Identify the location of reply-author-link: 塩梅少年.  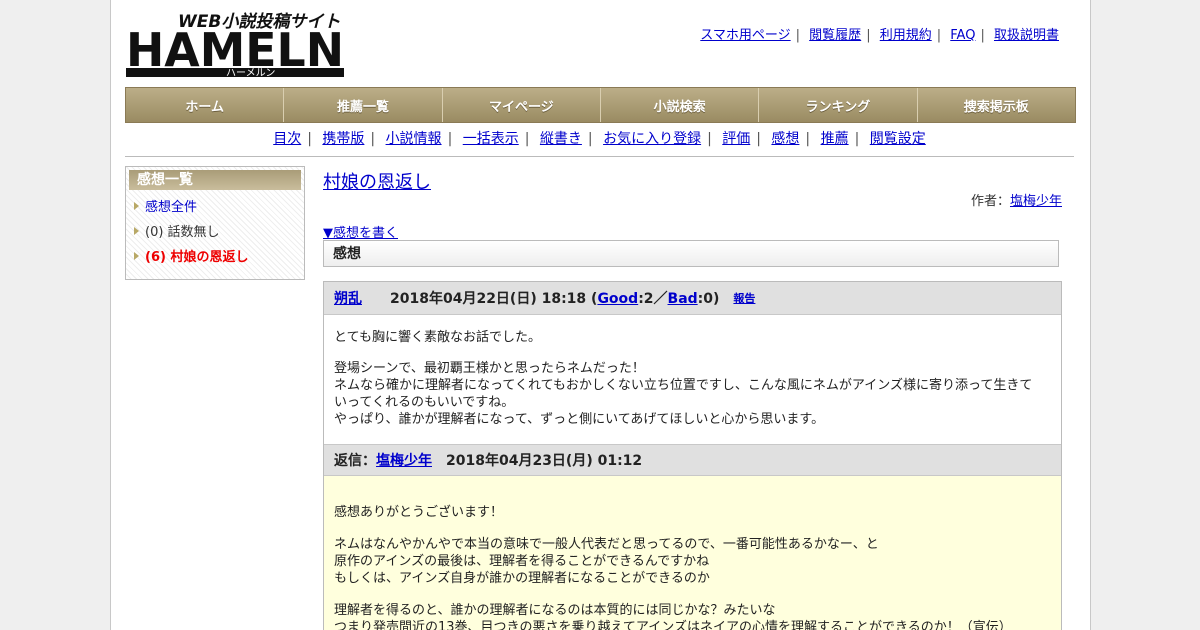
(404, 460).